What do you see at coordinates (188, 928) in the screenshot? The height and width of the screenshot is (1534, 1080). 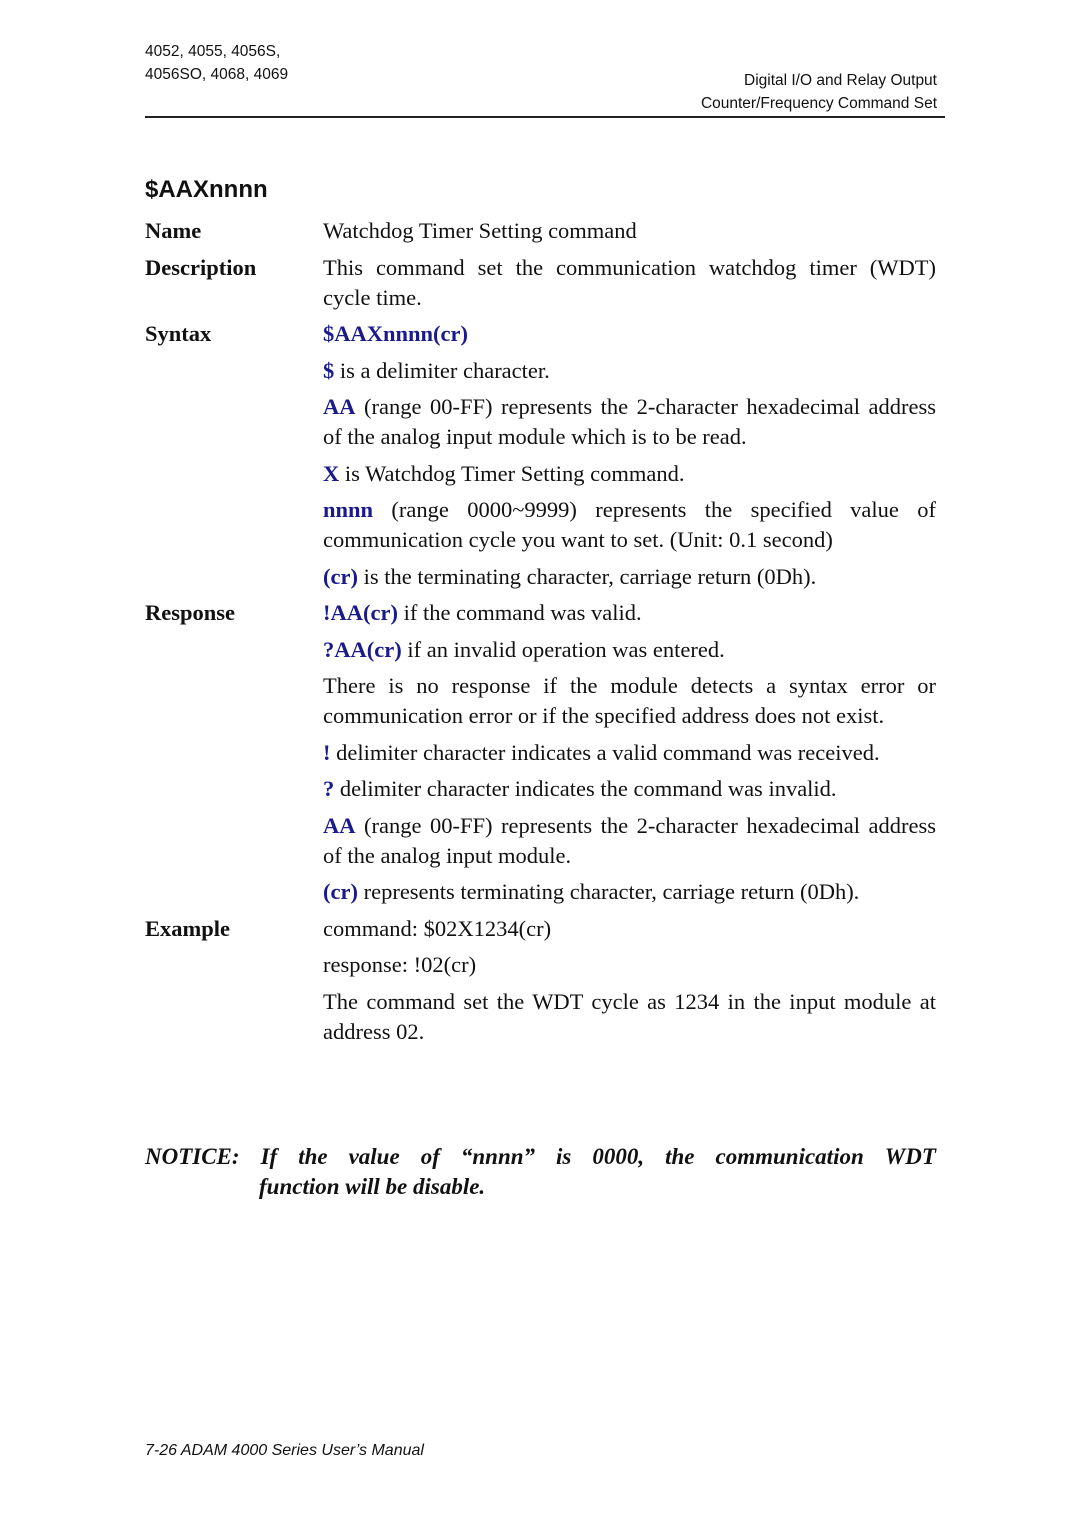 I see `example-label: Example` at bounding box center [188, 928].